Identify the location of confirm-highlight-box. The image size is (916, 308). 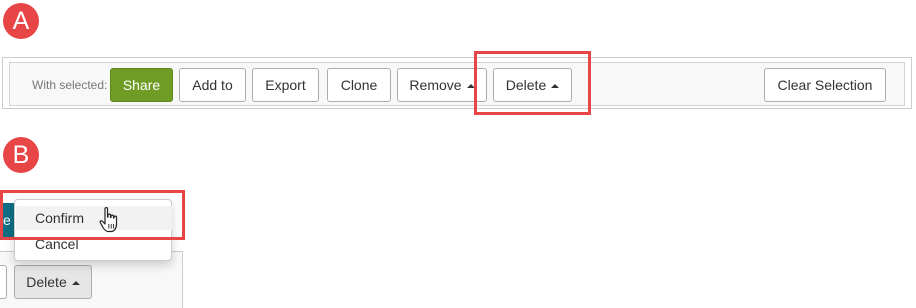
(92, 215).